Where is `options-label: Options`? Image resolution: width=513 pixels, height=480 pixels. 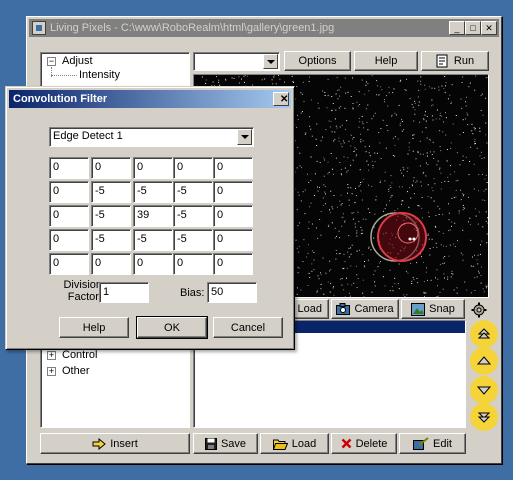 options-label: Options is located at coordinates (317, 61).